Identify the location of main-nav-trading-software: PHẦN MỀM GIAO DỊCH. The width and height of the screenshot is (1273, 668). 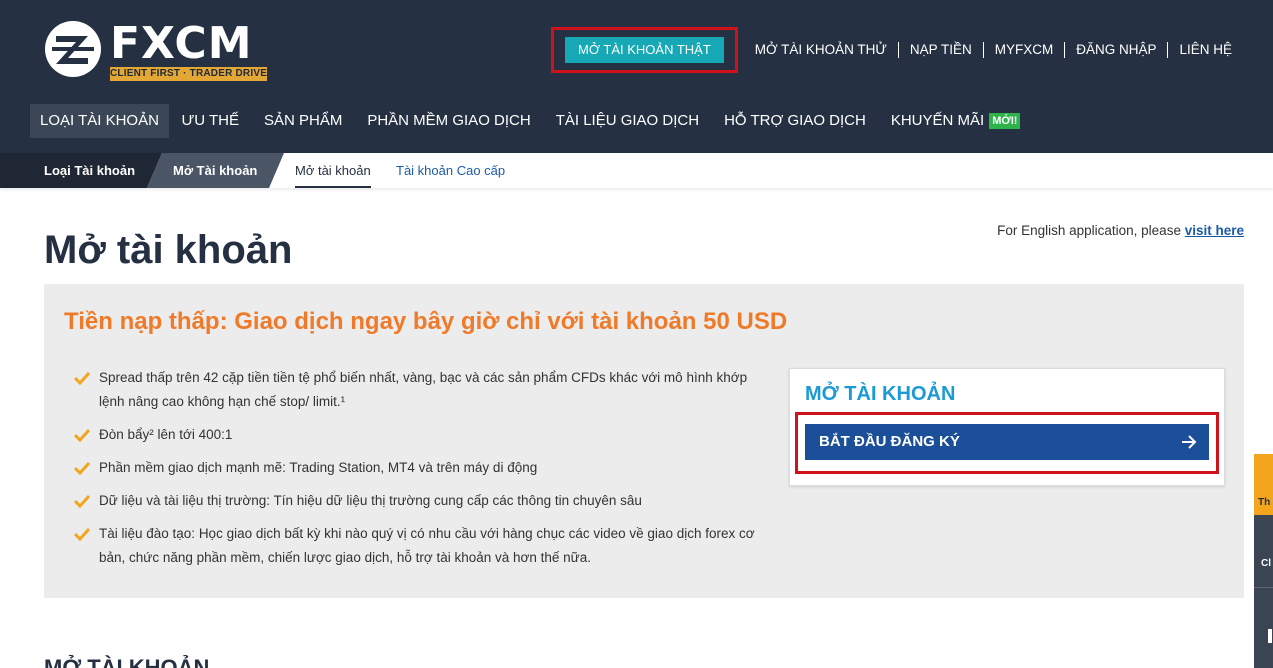
(449, 121).